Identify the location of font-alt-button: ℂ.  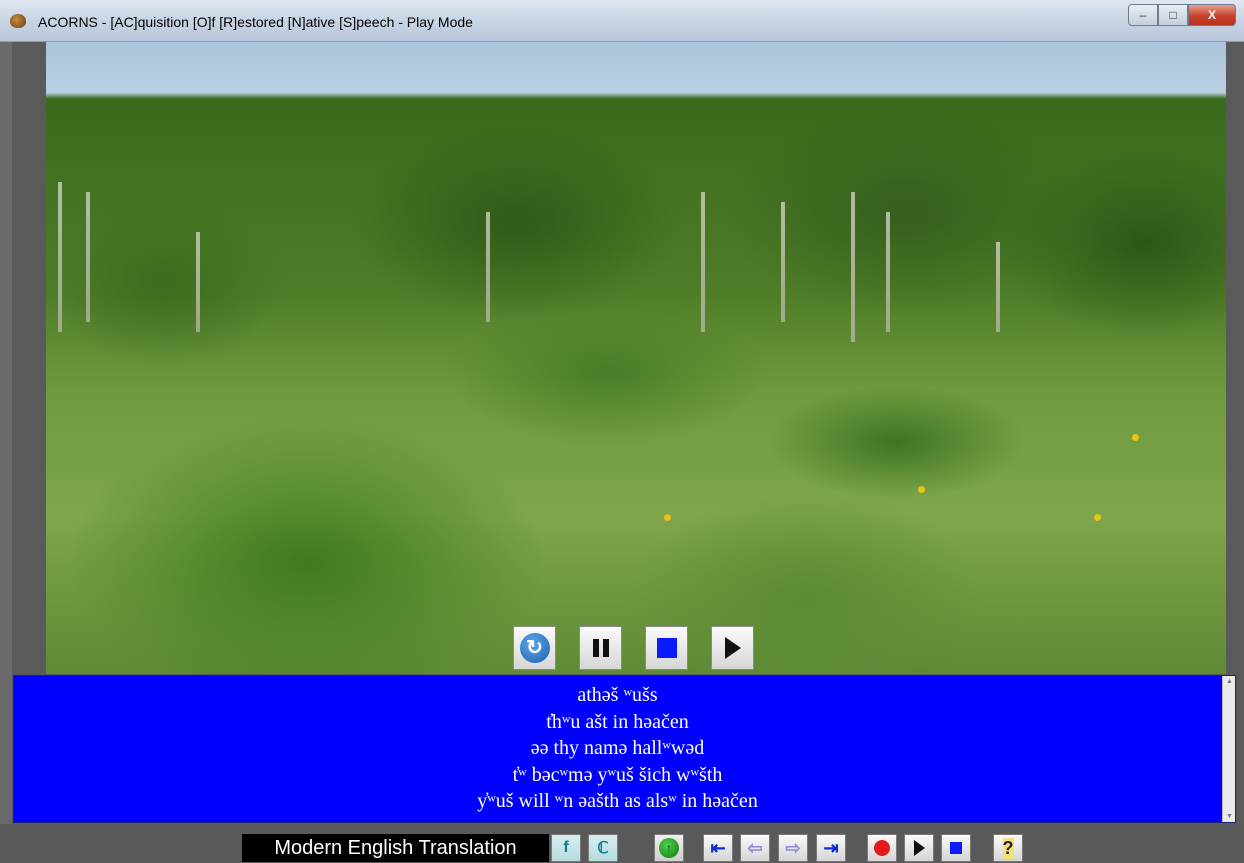
(603, 848).